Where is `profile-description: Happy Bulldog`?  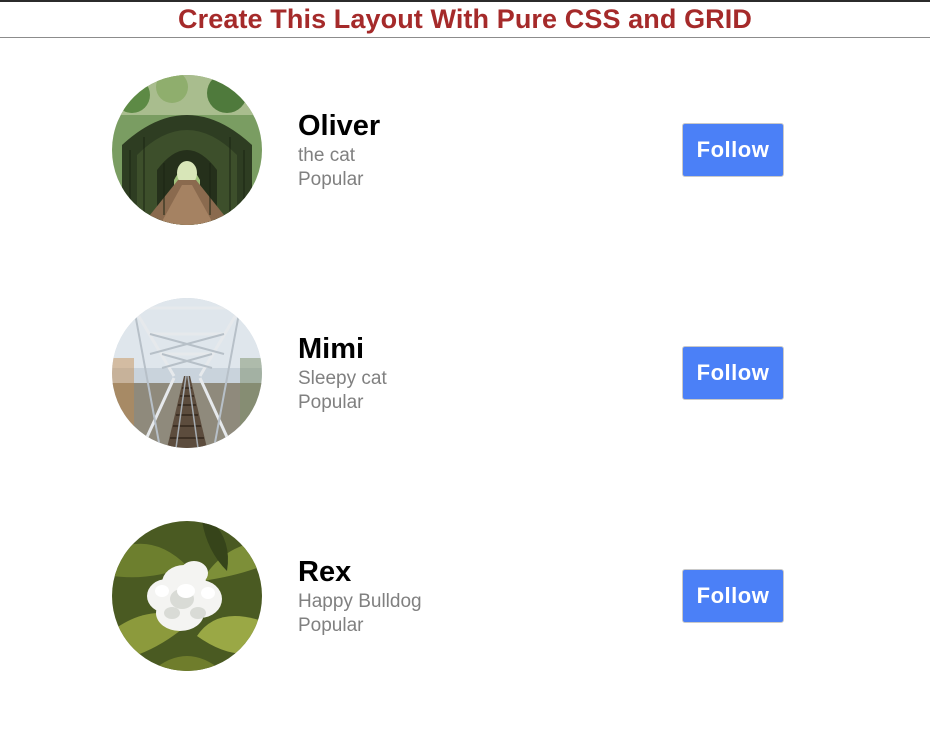
profile-description: Happy Bulldog is located at coordinates (360, 601).